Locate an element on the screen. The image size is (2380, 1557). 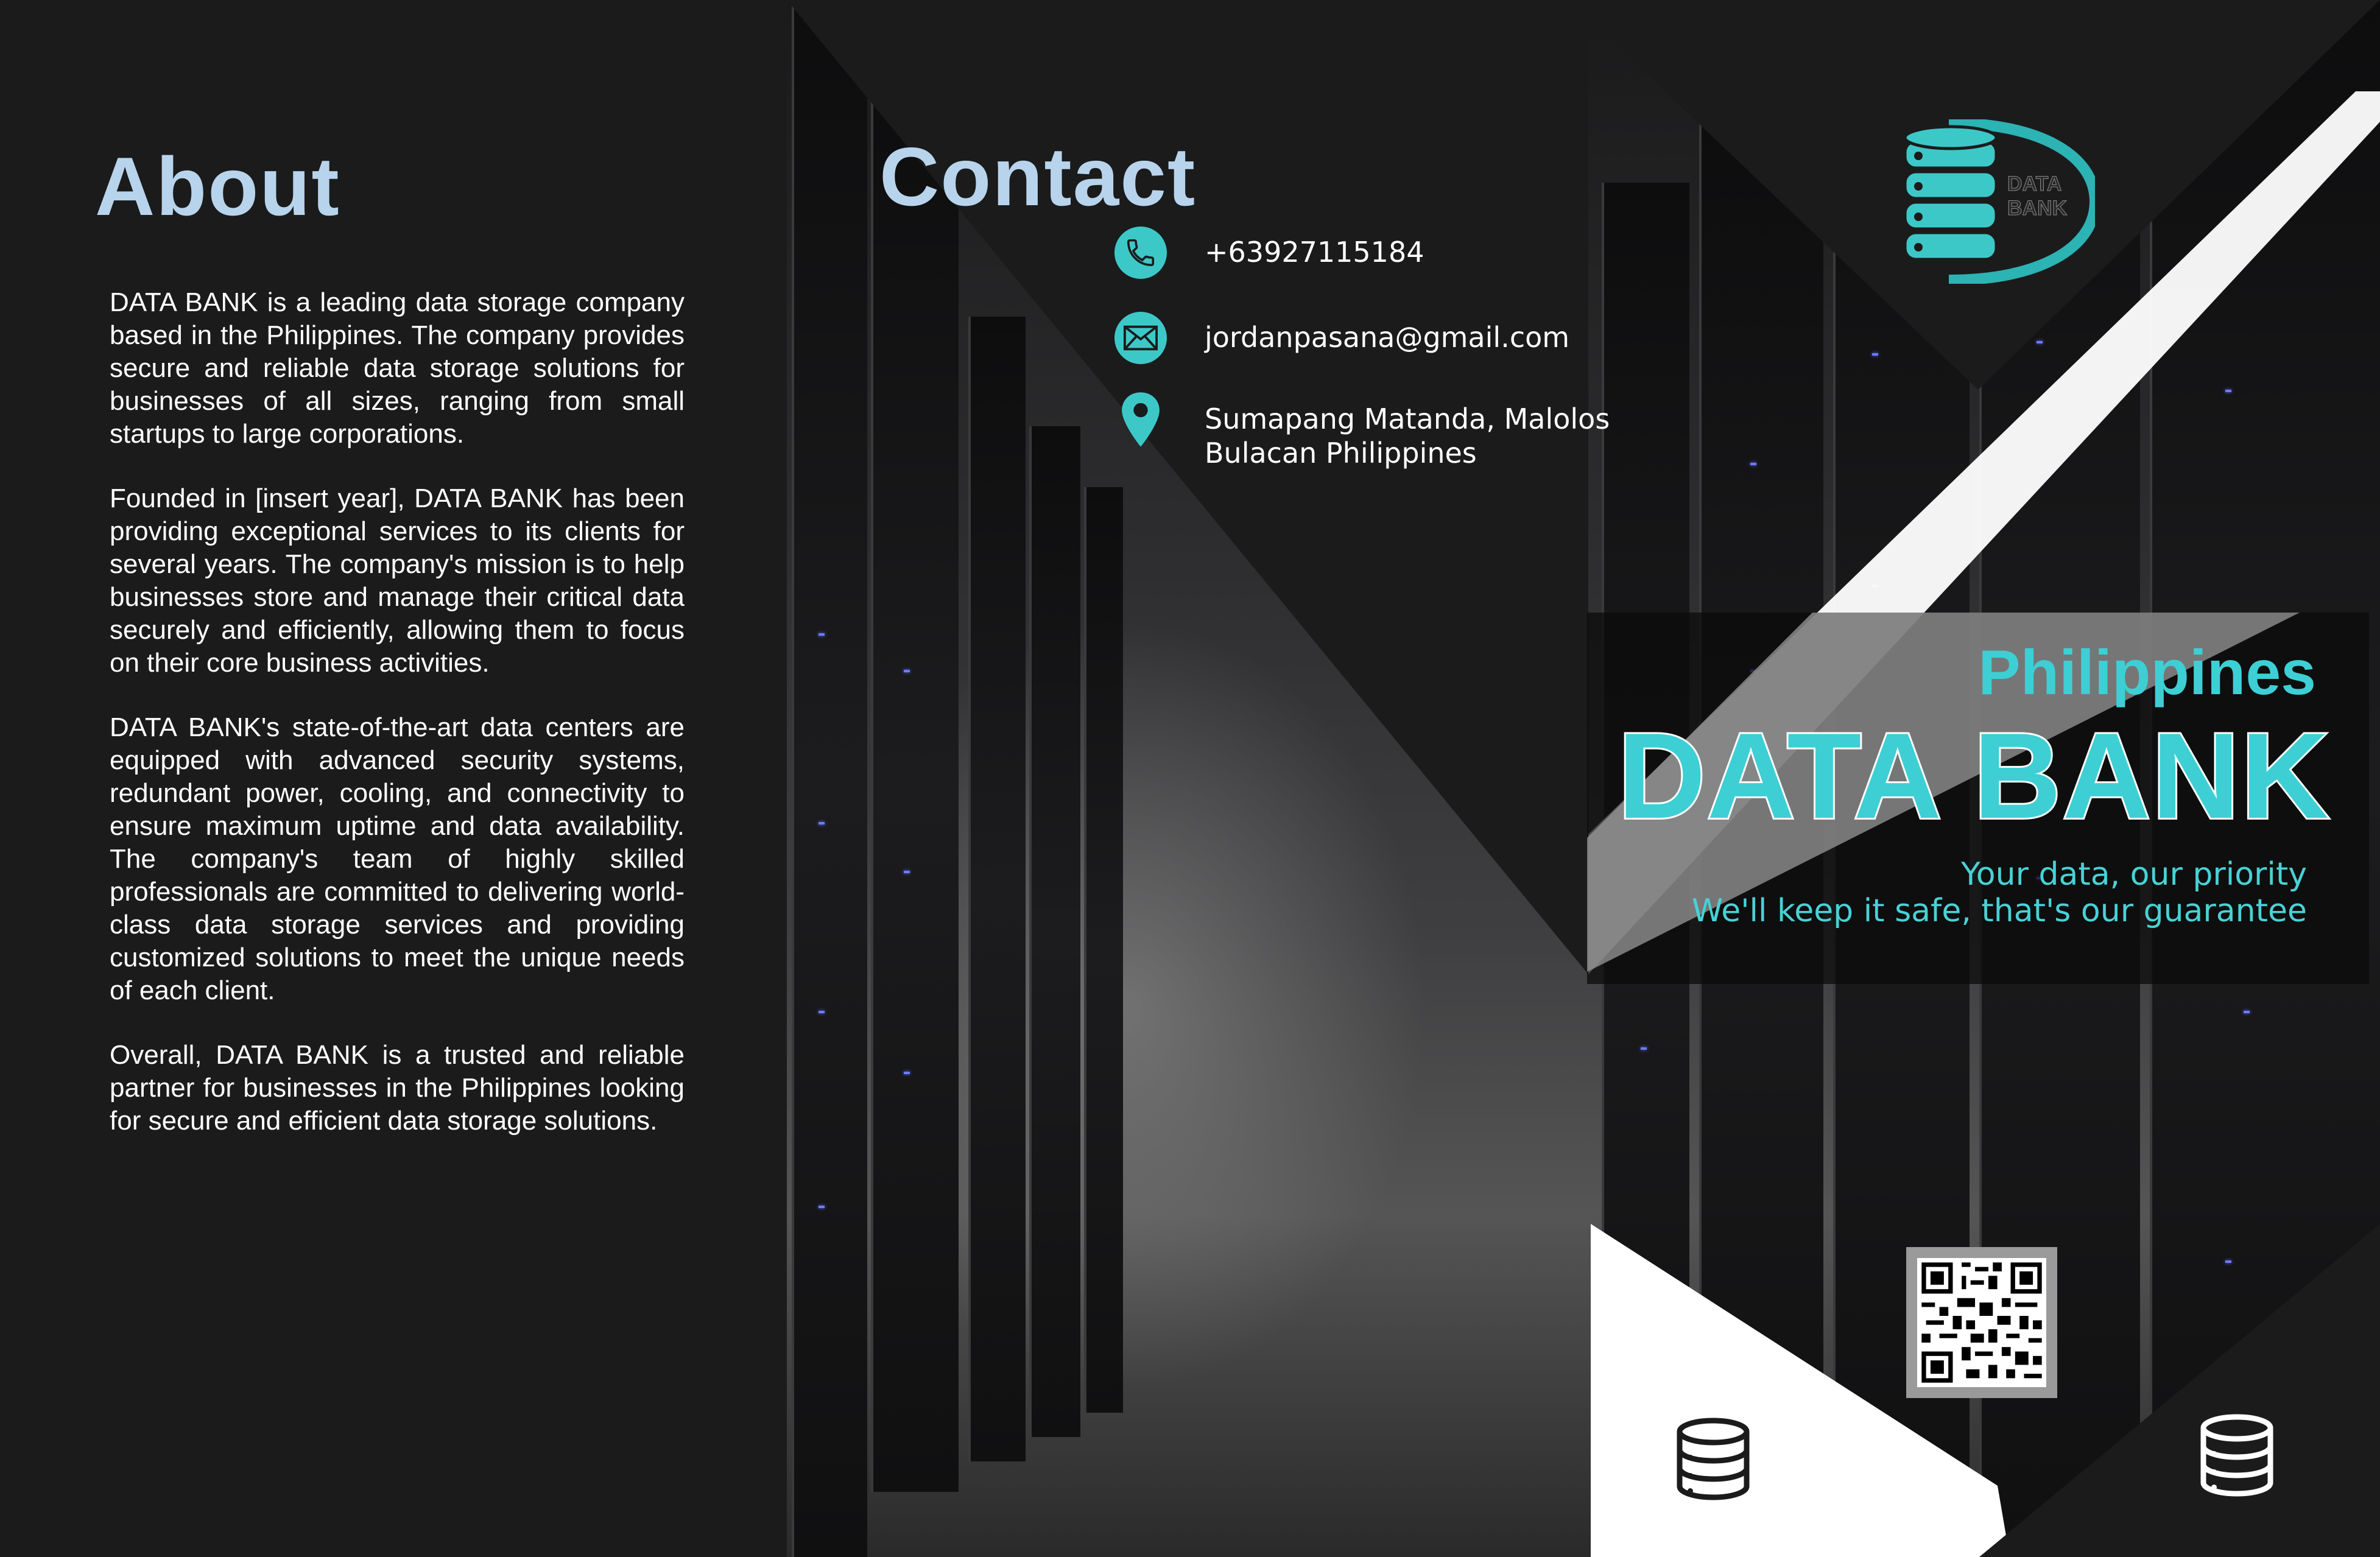
address-line: Bulacan Philippines is located at coordinates (1341, 453).